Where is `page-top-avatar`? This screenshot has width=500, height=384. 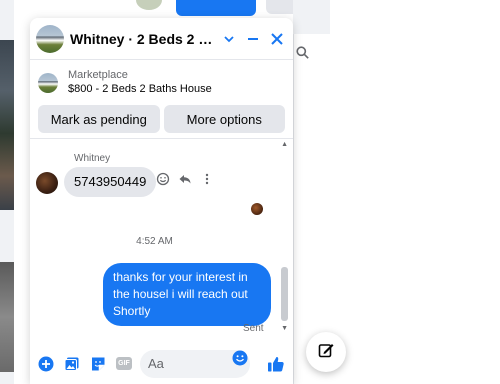 page-top-avatar is located at coordinates (149, 5).